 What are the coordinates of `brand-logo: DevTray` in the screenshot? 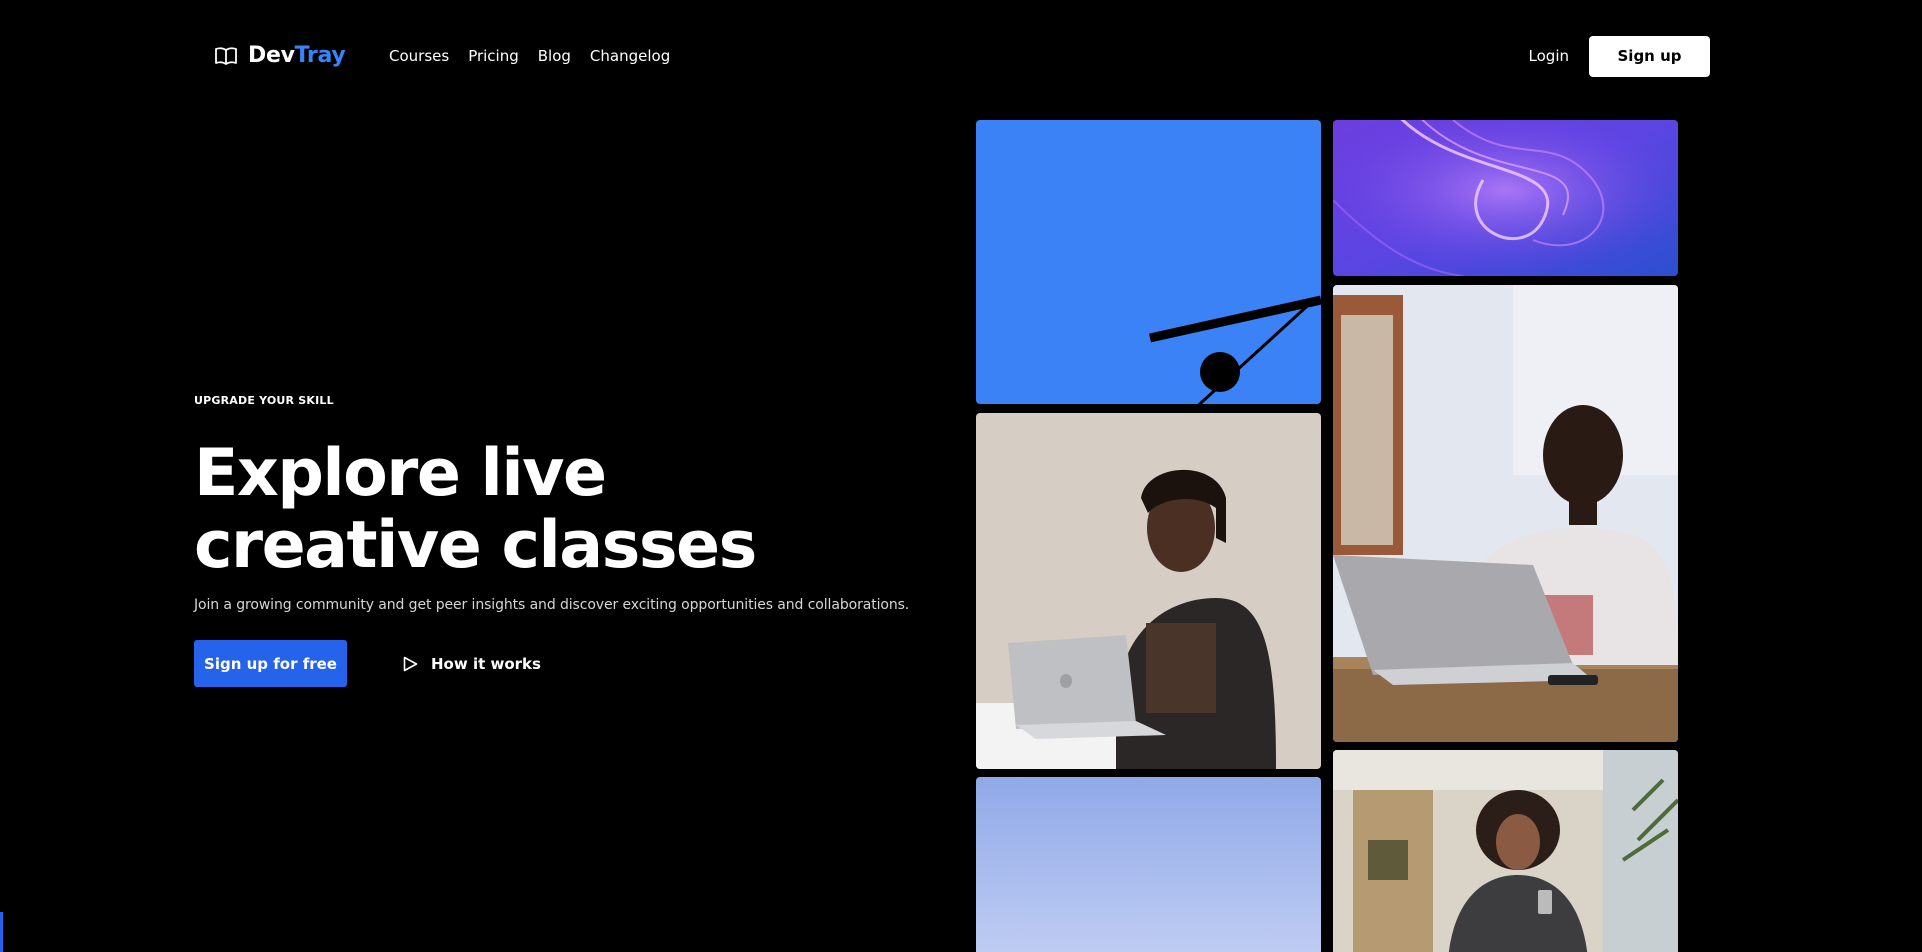 It's located at (280, 56).